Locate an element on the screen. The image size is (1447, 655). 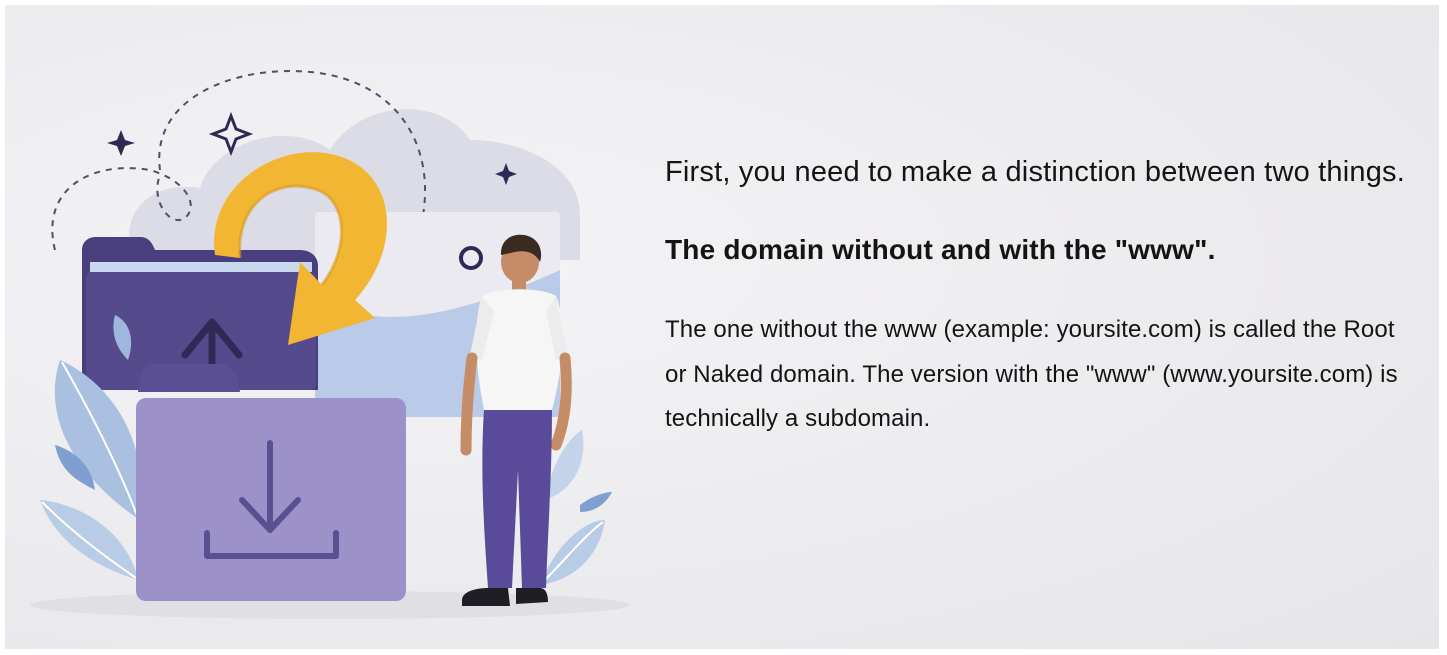
section-heading: The domain without and with the "www". is located at coordinates (940, 249).